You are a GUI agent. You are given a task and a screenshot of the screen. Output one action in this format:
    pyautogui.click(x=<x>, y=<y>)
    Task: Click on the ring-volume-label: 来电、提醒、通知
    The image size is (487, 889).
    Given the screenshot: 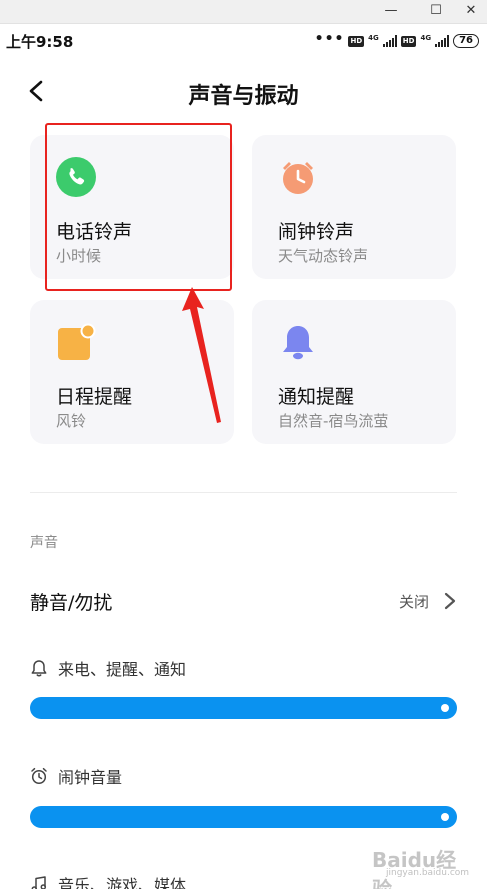 What is the action you would take?
    pyautogui.click(x=108, y=668)
    